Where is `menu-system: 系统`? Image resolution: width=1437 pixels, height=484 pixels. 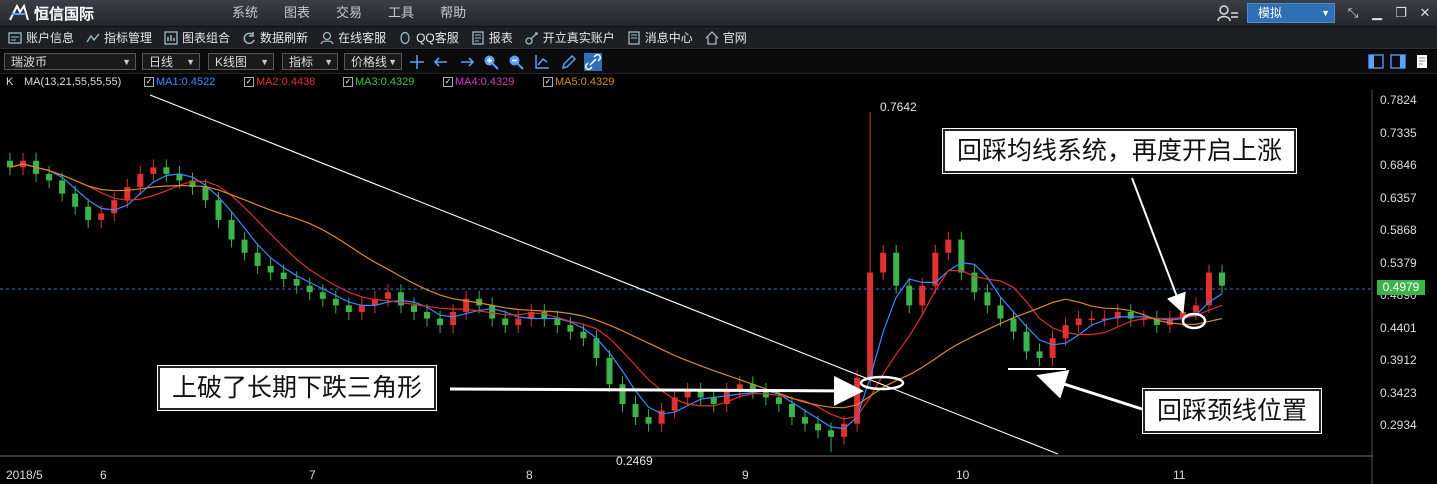
menu-system: 系统 is located at coordinates (245, 13).